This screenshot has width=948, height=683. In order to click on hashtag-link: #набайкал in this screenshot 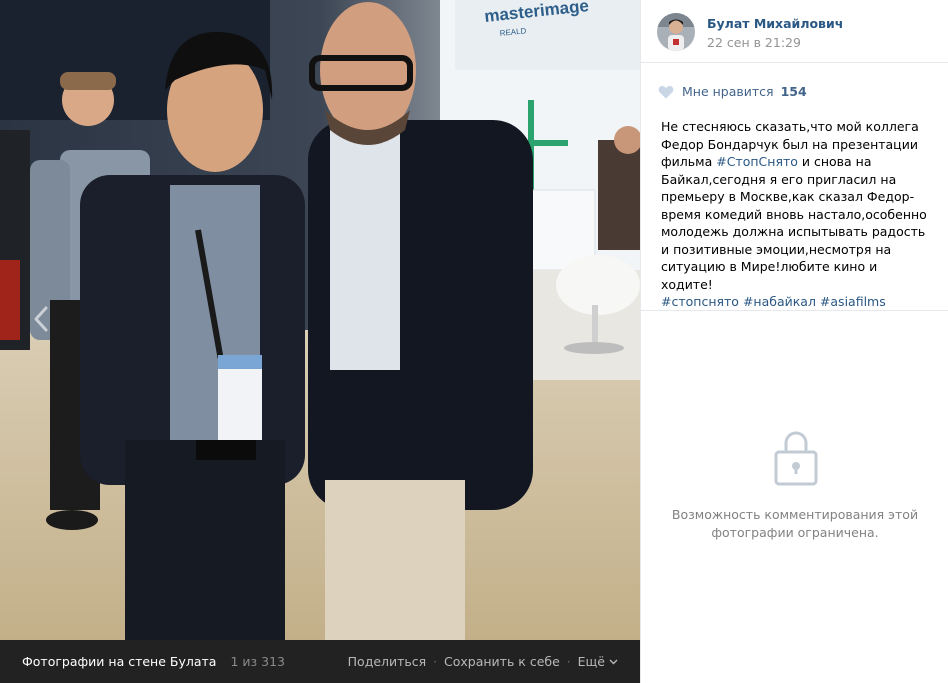, I will do `click(779, 301)`.